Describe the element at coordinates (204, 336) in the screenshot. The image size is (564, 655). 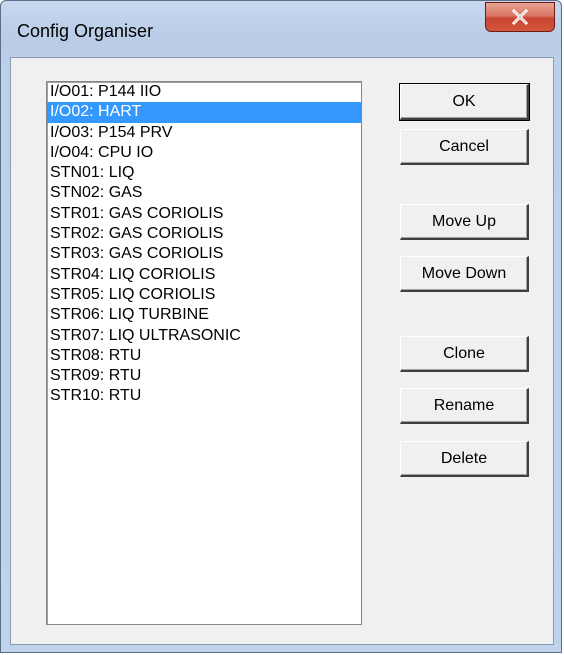
I see `list-item: STR07: LIQ ULTRASONIC` at that location.